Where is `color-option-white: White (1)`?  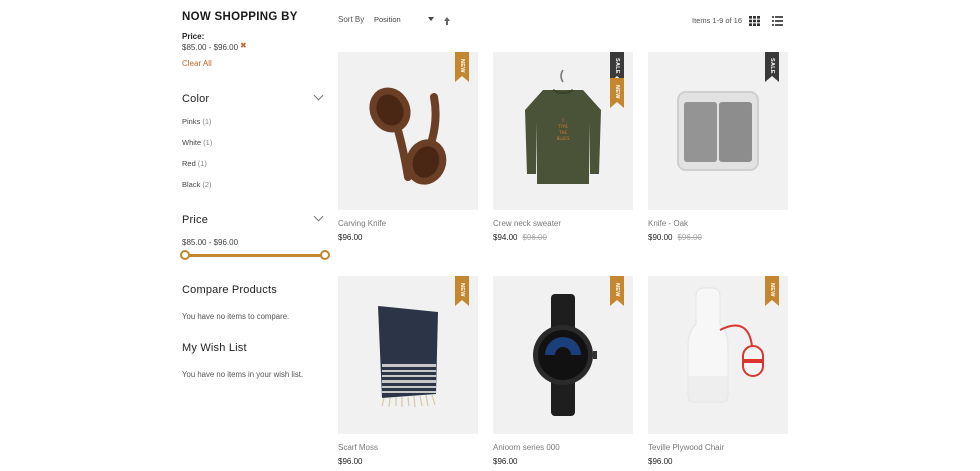
color-option-white: White (1) is located at coordinates (197, 142).